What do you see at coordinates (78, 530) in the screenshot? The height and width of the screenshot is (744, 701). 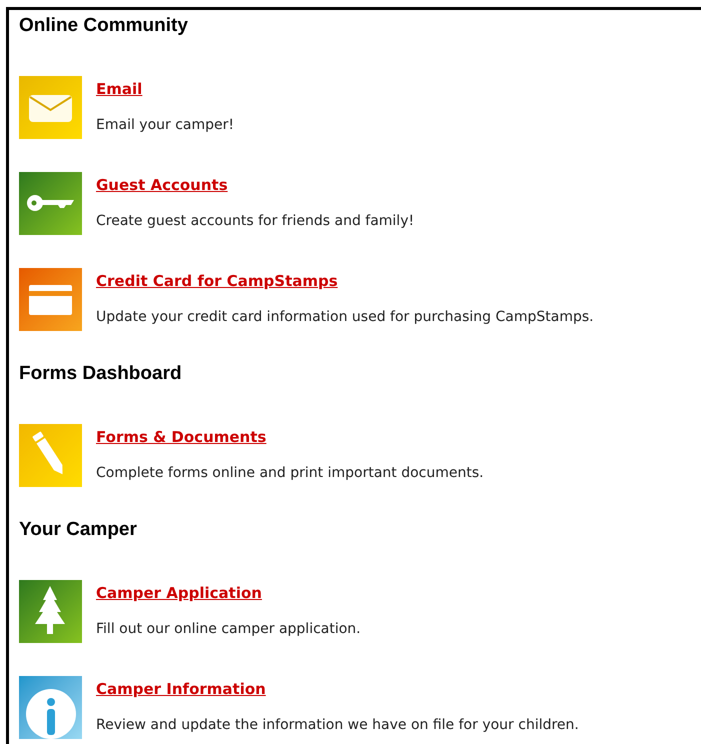 I see `section-heading: Your Camper` at bounding box center [78, 530].